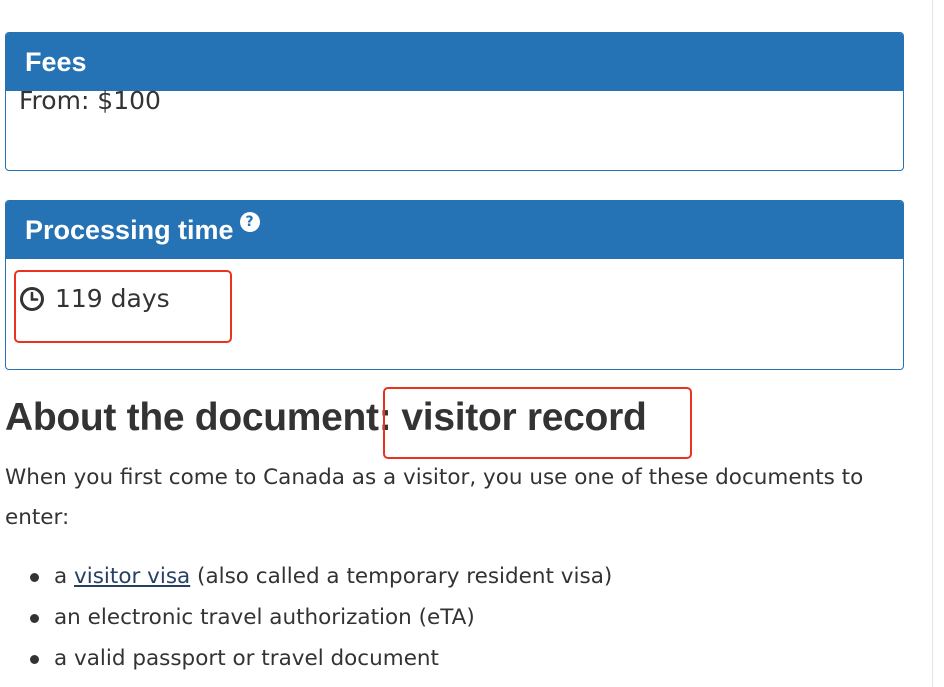 The width and height of the screenshot is (944, 687). I want to click on clock-icon, so click(32, 298).